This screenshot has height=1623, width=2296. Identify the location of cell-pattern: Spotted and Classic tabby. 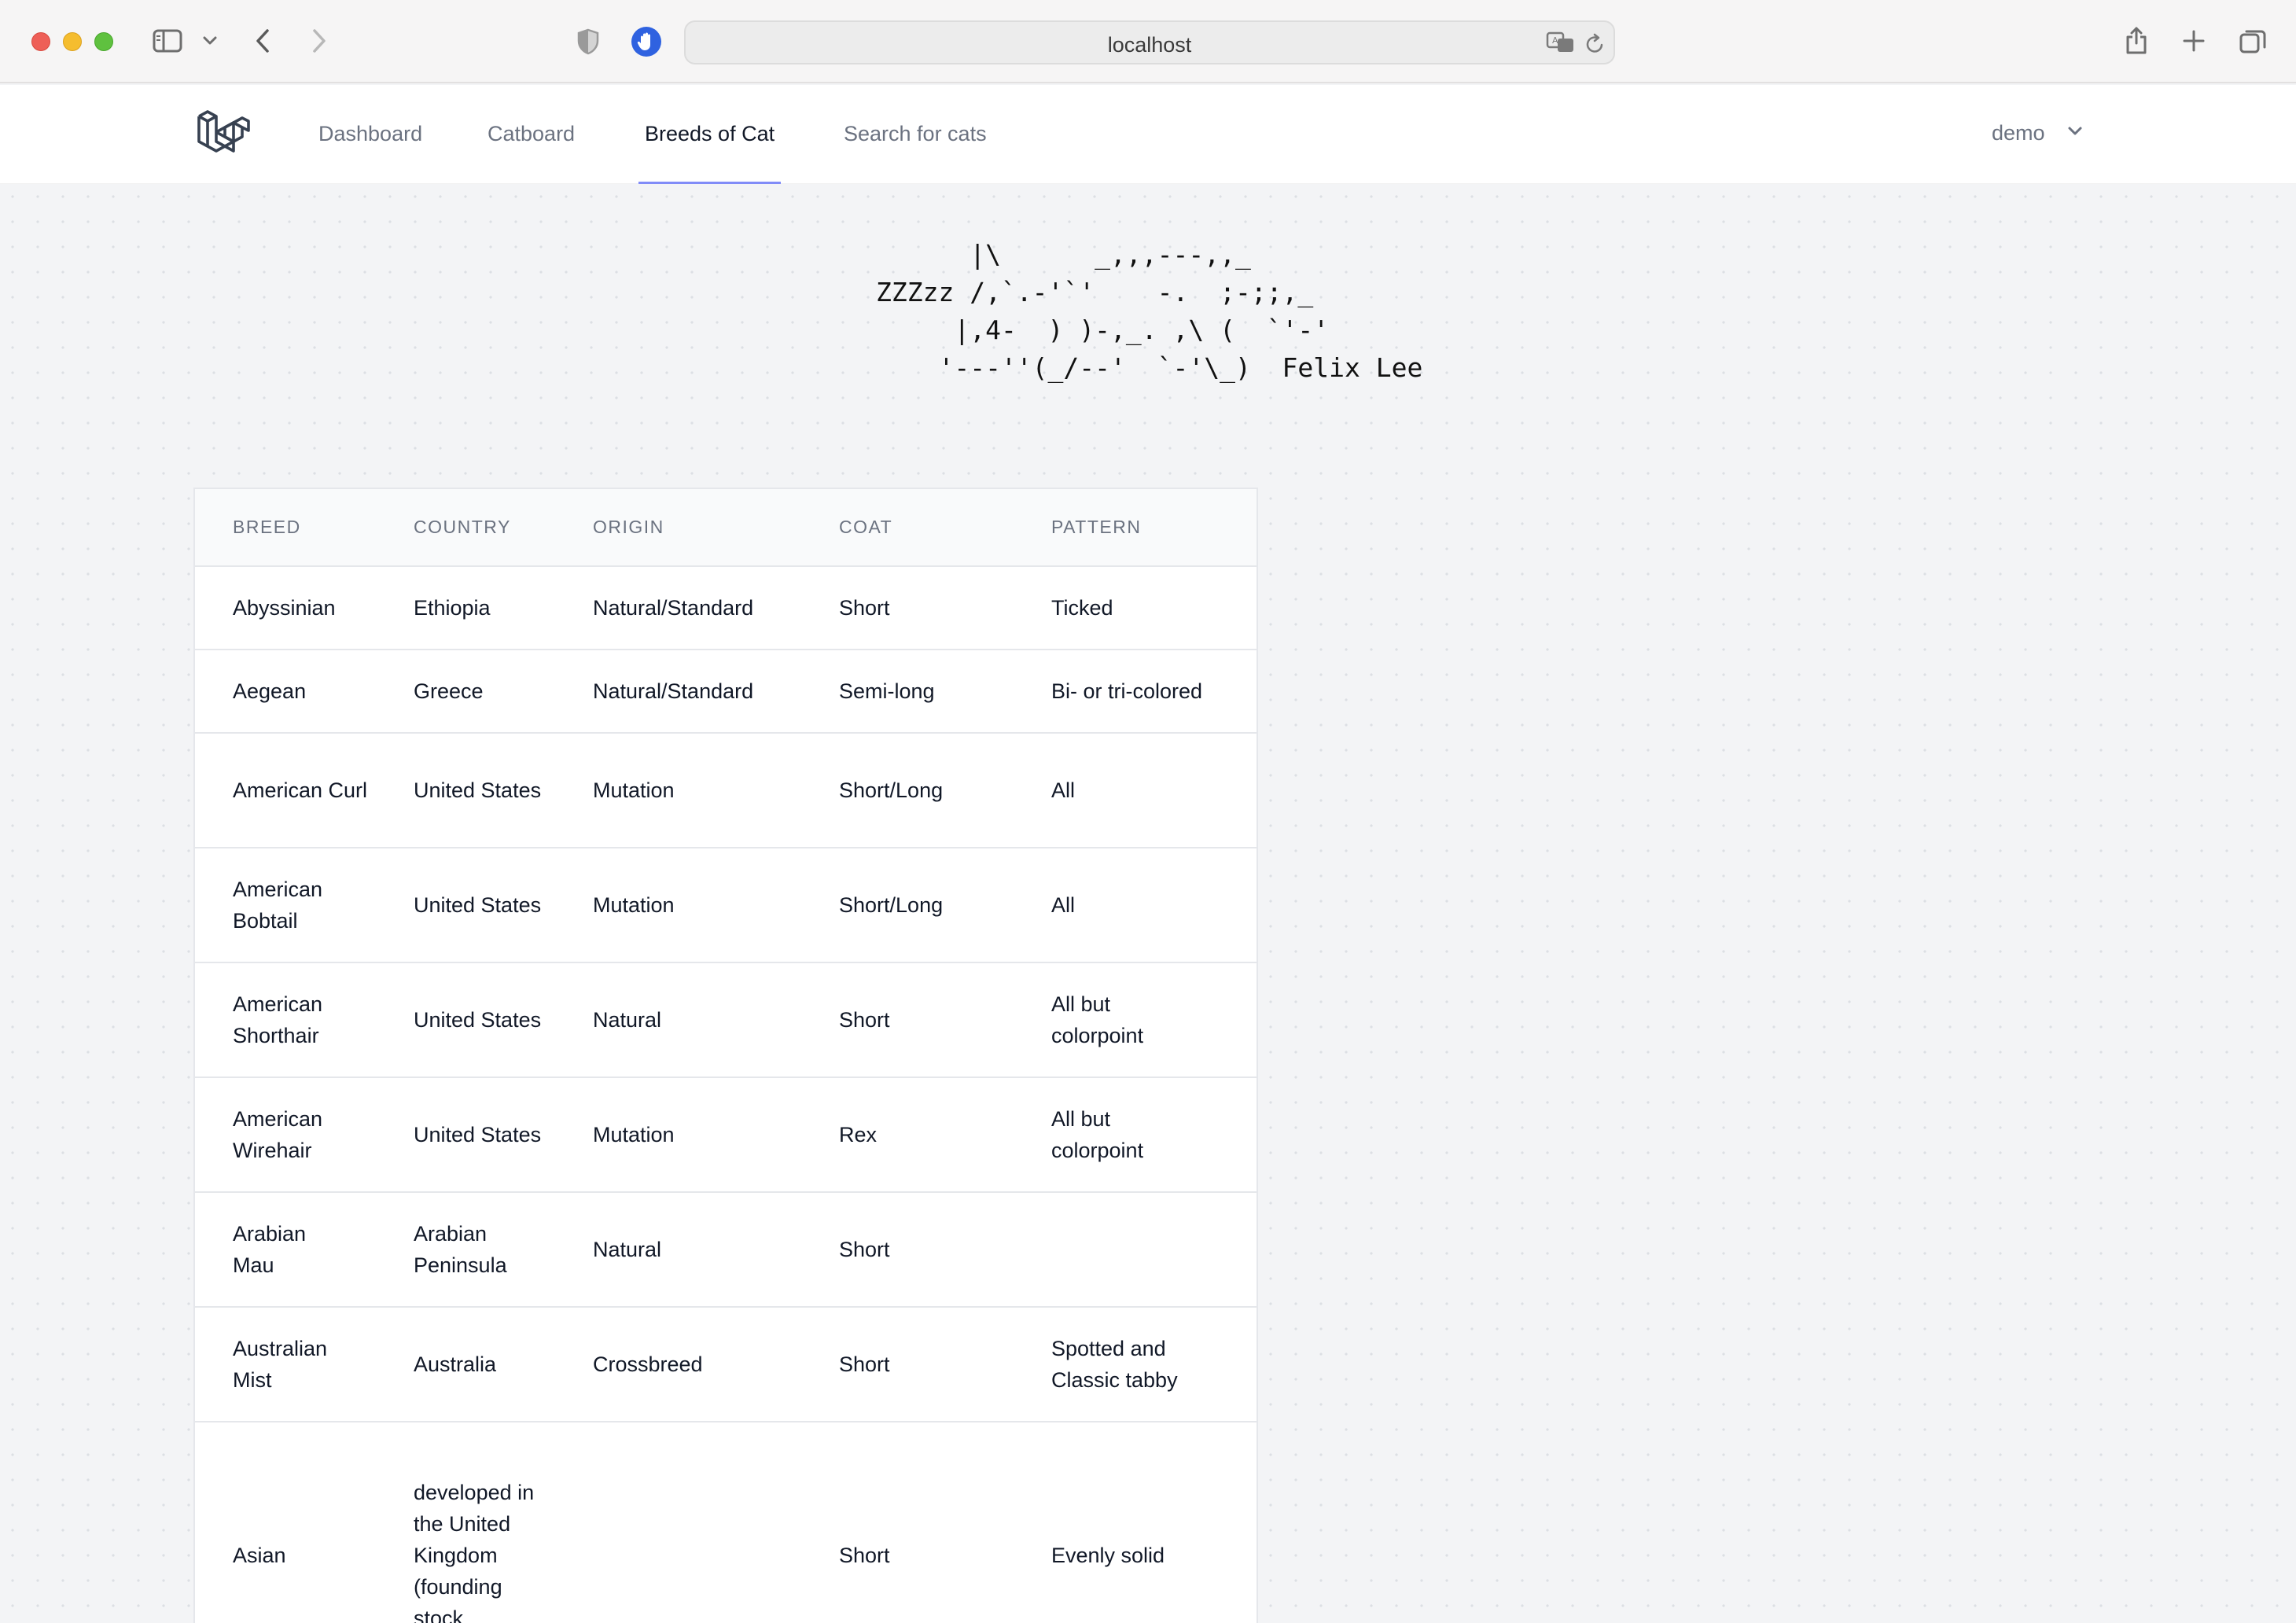
(1135, 1364).